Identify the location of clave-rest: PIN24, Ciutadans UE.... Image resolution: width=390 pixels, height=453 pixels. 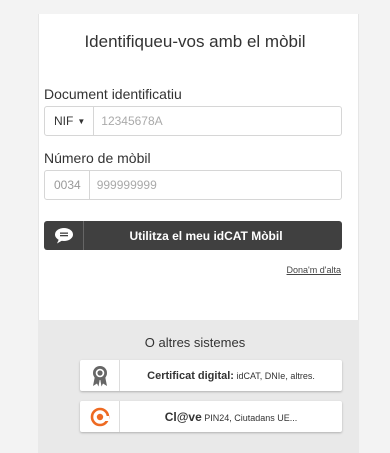
(249, 417).